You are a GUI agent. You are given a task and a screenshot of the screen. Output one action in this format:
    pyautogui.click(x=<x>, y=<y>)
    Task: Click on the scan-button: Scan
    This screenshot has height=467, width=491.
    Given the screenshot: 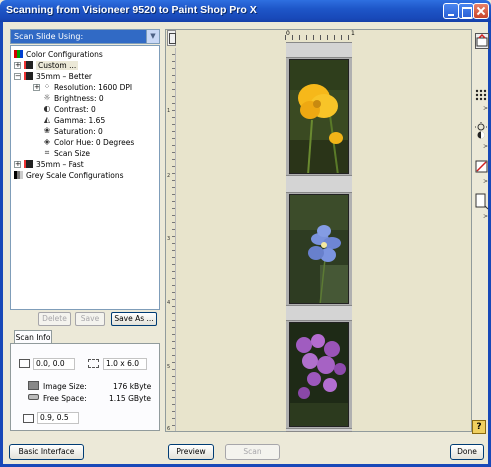 What is the action you would take?
    pyautogui.click(x=252, y=452)
    